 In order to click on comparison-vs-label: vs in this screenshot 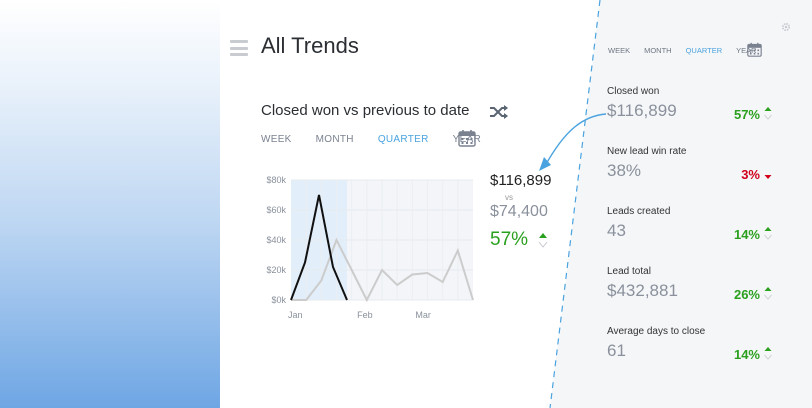, I will do `click(509, 197)`.